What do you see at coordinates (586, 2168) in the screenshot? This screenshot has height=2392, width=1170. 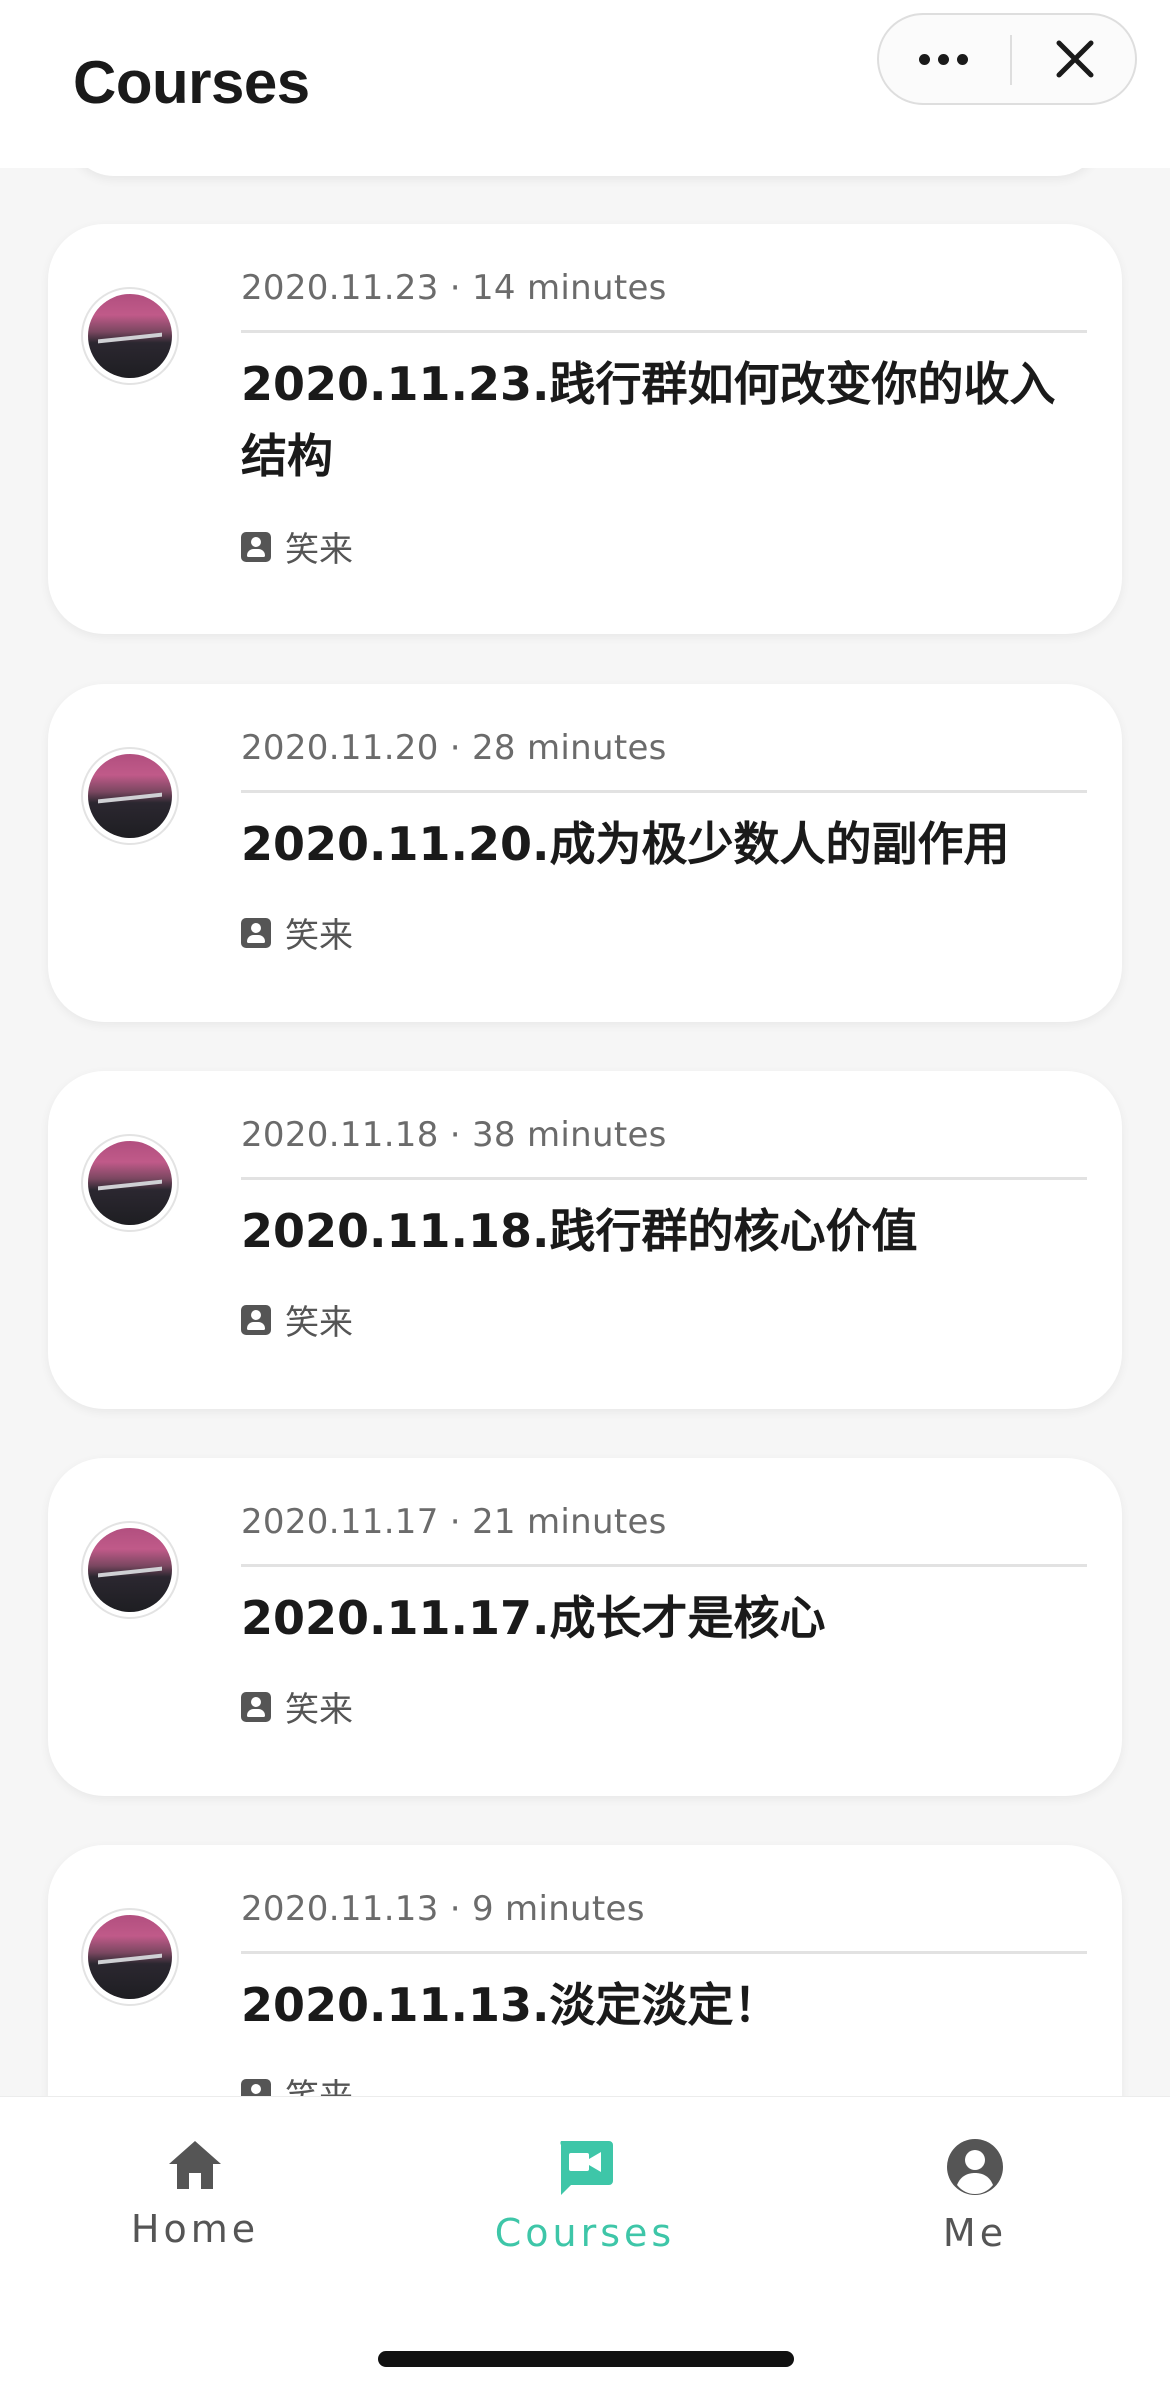 I see `video-chat-icon` at bounding box center [586, 2168].